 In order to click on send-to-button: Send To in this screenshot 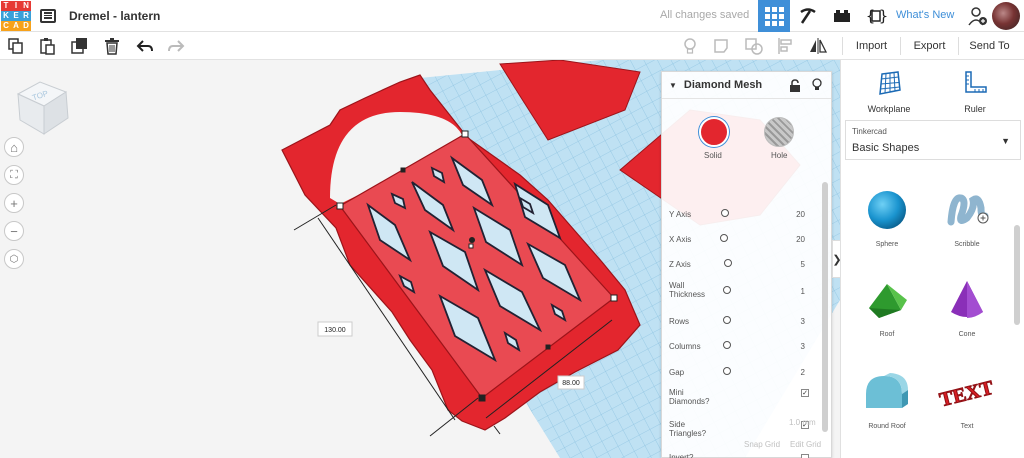, I will do `click(989, 46)`.